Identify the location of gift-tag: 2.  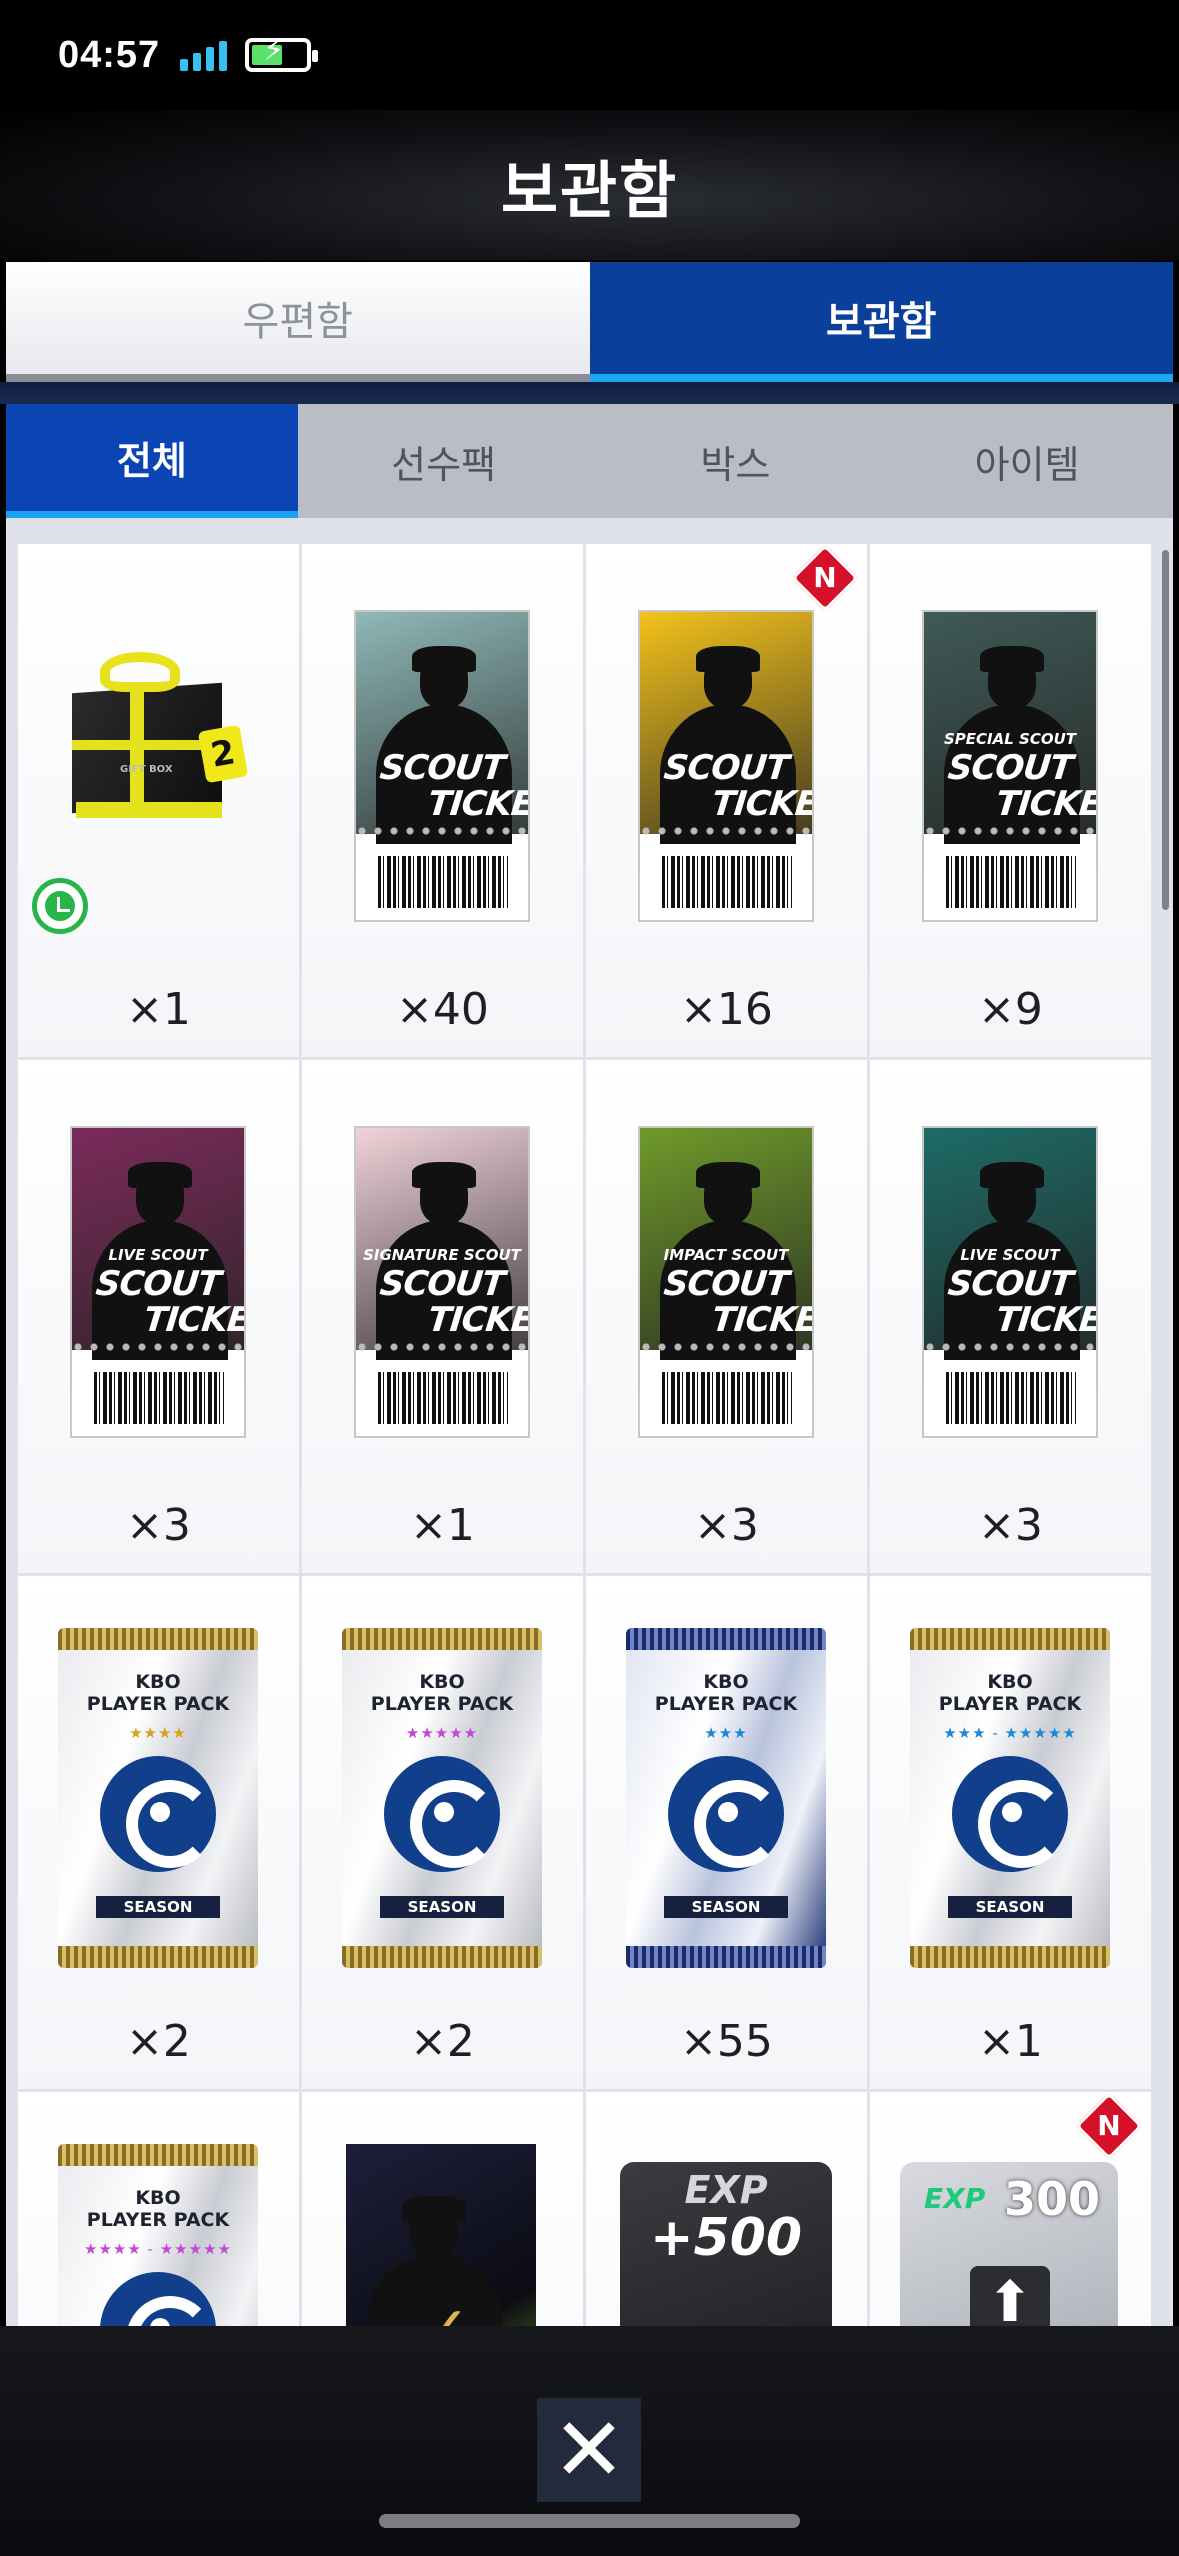
(223, 754).